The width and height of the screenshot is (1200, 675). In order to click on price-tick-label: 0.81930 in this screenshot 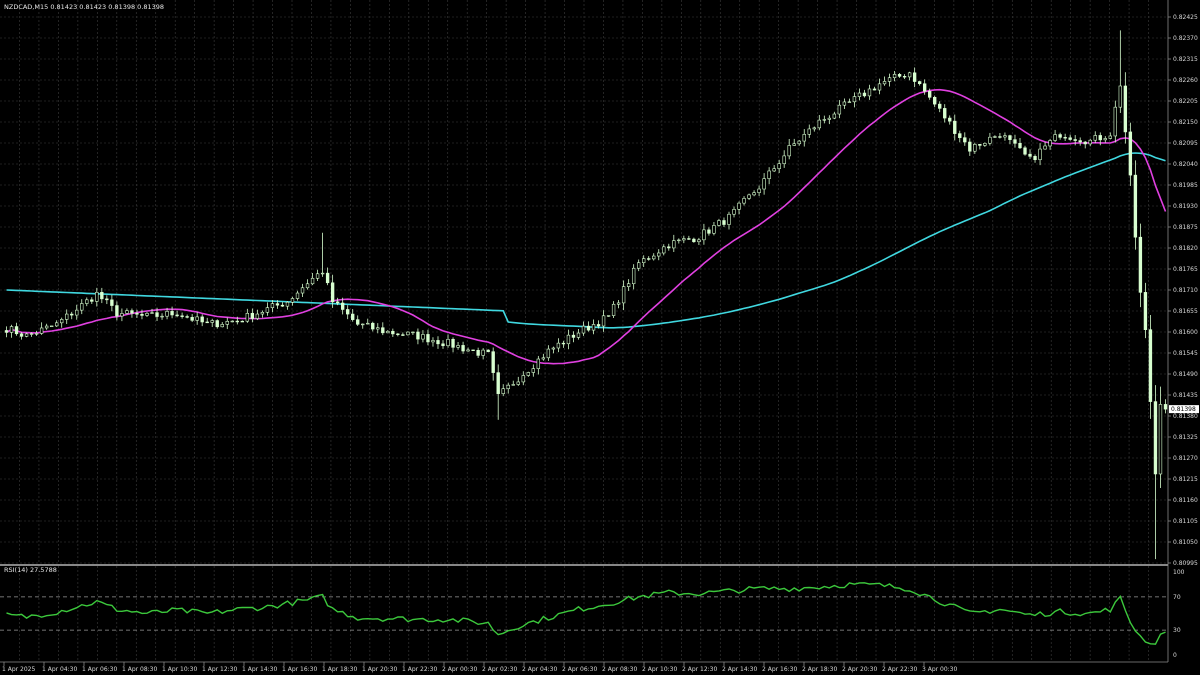, I will do `click(1185, 206)`.